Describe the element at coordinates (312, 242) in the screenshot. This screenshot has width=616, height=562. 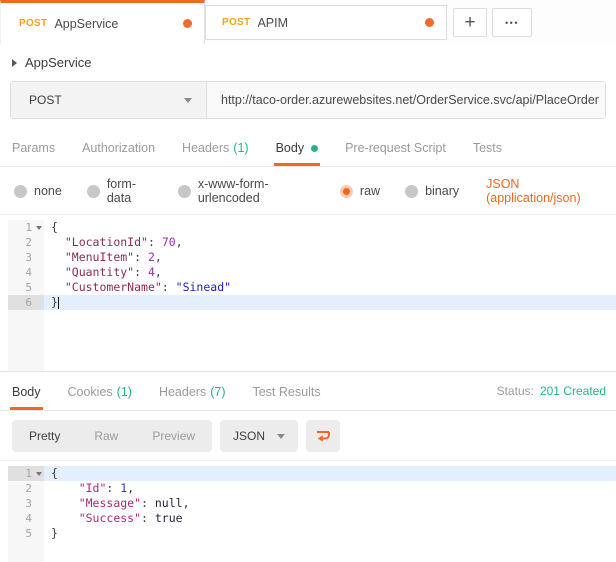
I see `code-line-2: 2 "LocationId": 70,` at that location.